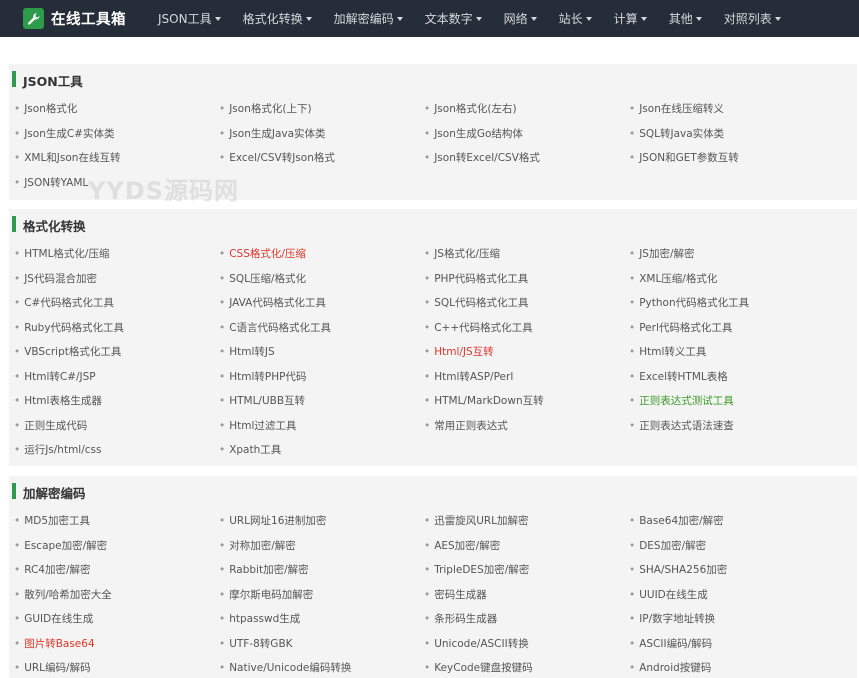  Describe the element at coordinates (259, 619) in the screenshot. I see `tool-link: • htpasswd生成` at that location.